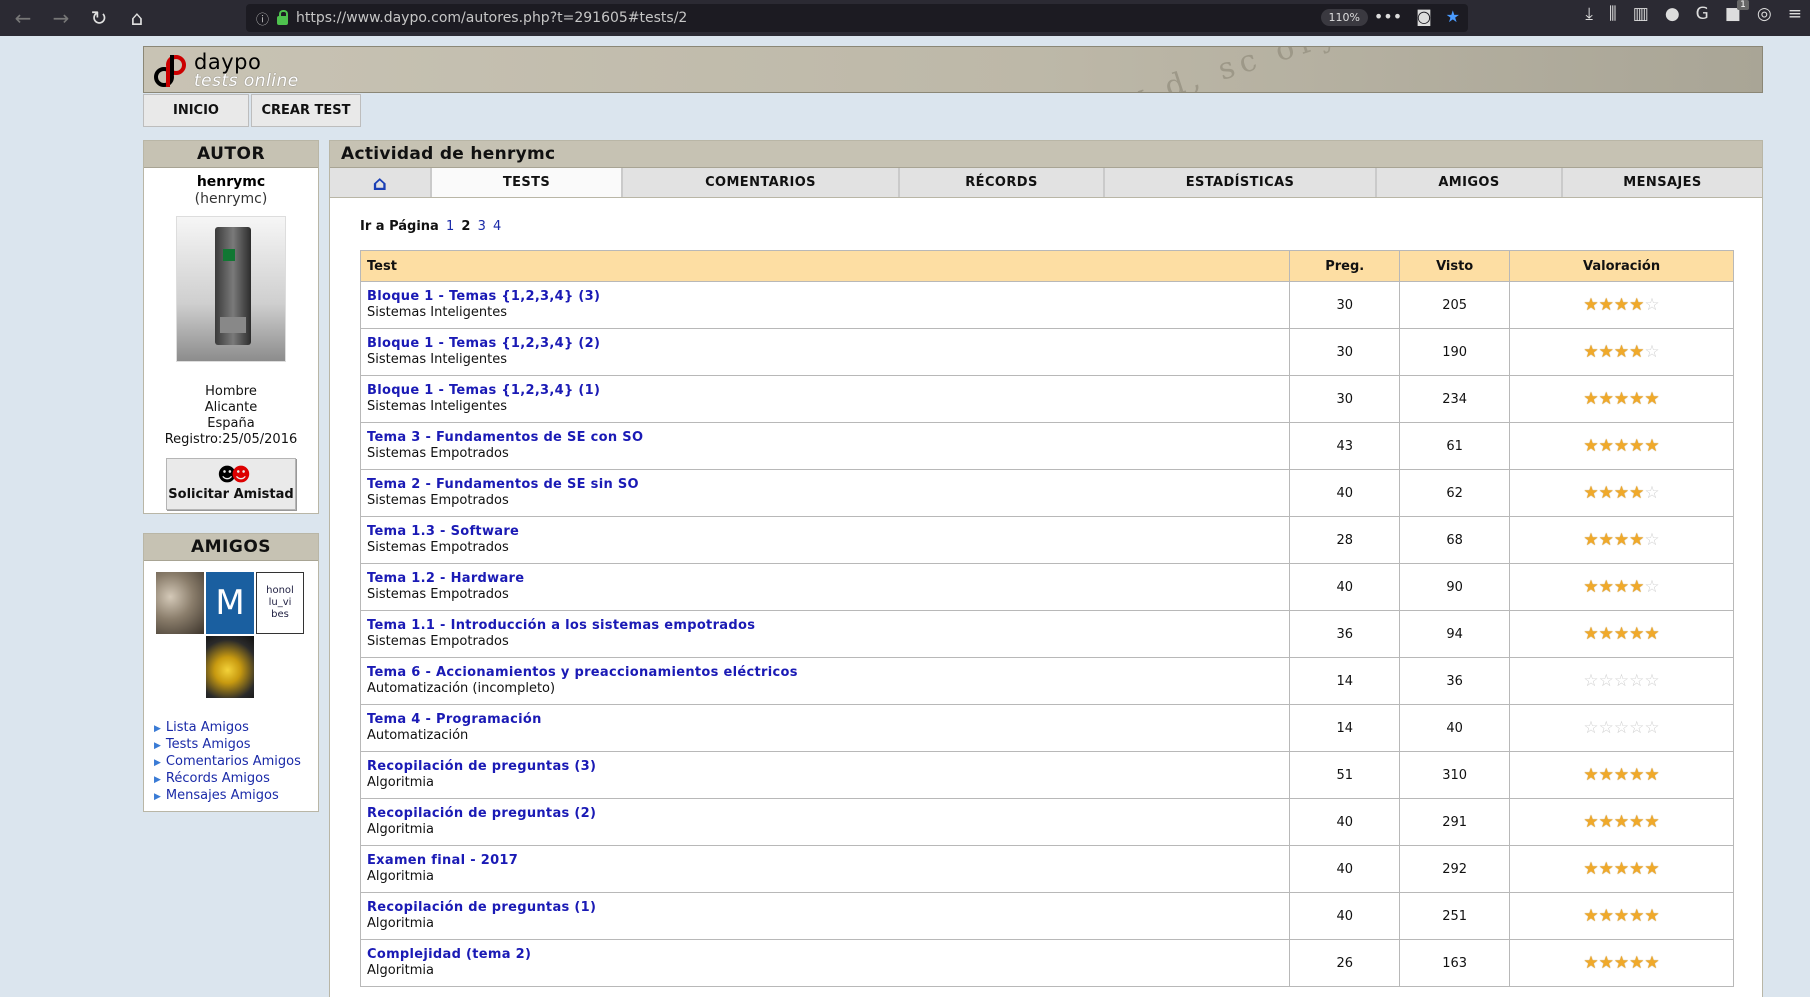 The width and height of the screenshot is (1810, 997). I want to click on page-link-1: 1, so click(450, 226).